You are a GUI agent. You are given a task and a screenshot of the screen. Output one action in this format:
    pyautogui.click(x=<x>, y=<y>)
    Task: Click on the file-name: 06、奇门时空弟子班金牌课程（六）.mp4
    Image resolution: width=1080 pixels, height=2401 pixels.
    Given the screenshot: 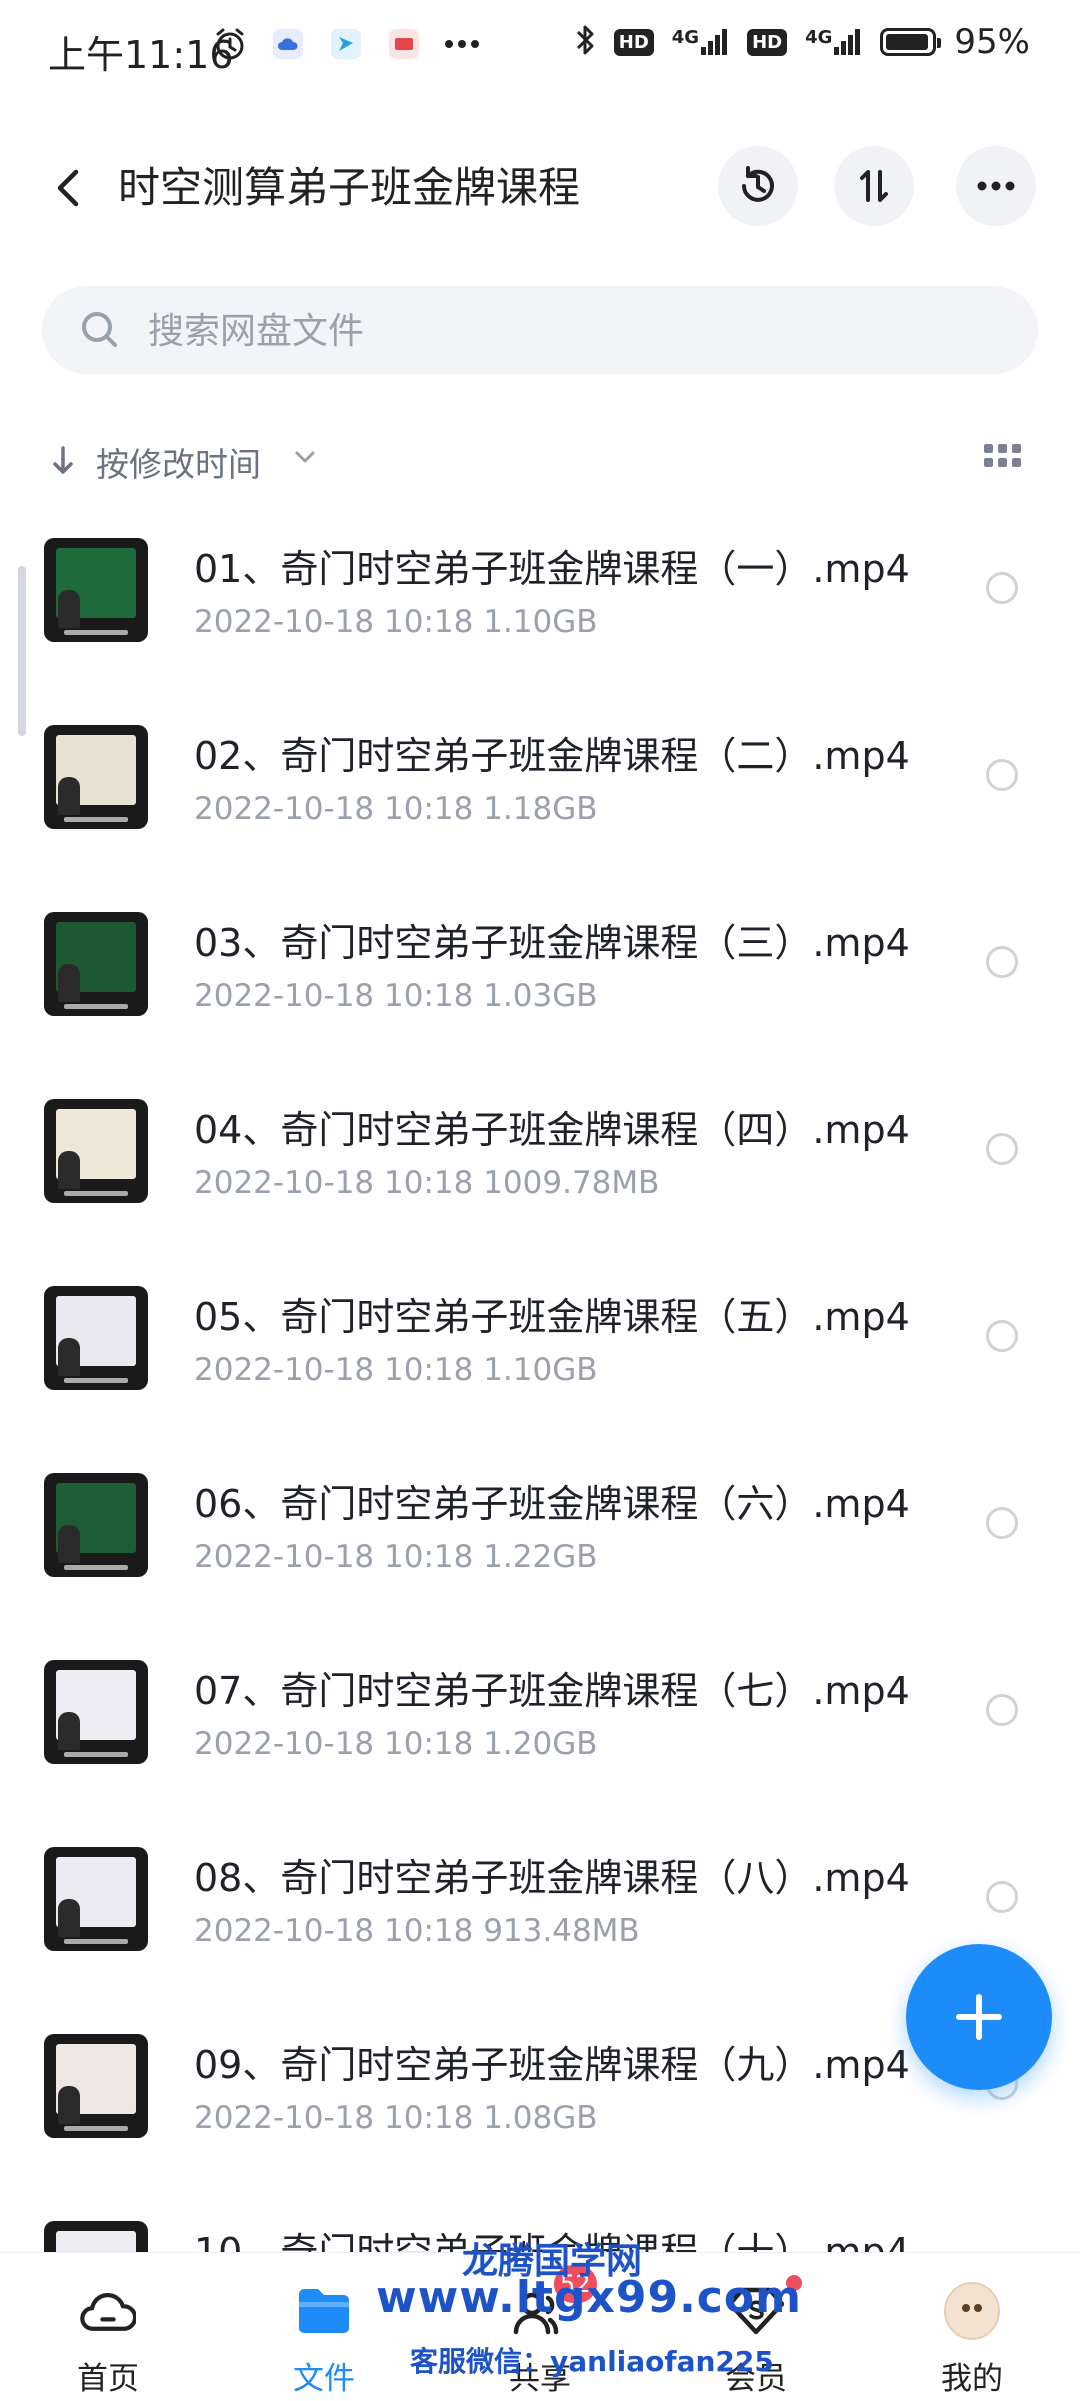 What is the action you would take?
    pyautogui.click(x=552, y=1504)
    